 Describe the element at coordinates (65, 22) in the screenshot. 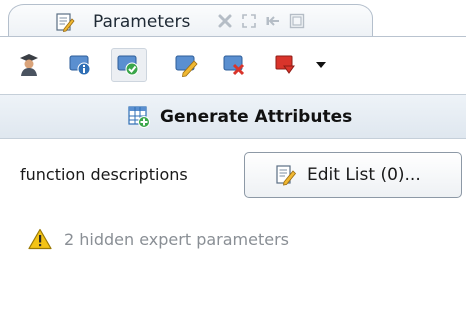

I see `parameters-edit-icon` at that location.